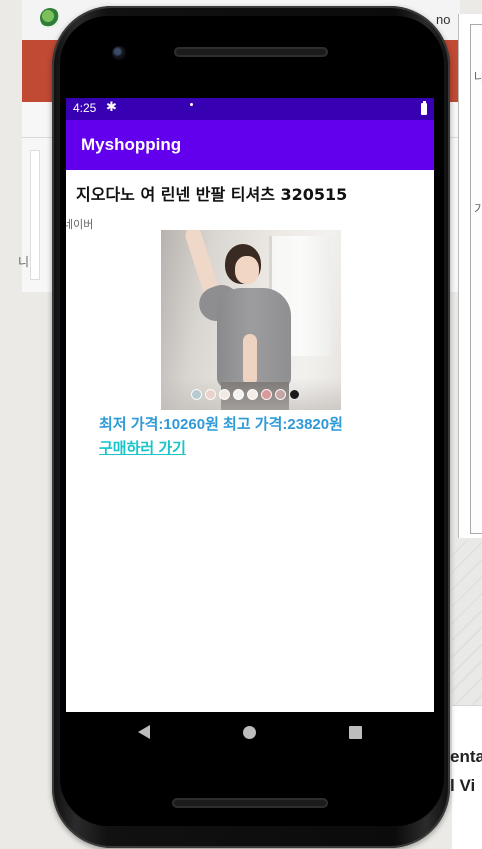 This screenshot has width=482, height=849. What do you see at coordinates (221, 424) in the screenshot?
I see `price-range-text: 최저 가격:10260원 최고 가격:23820원` at bounding box center [221, 424].